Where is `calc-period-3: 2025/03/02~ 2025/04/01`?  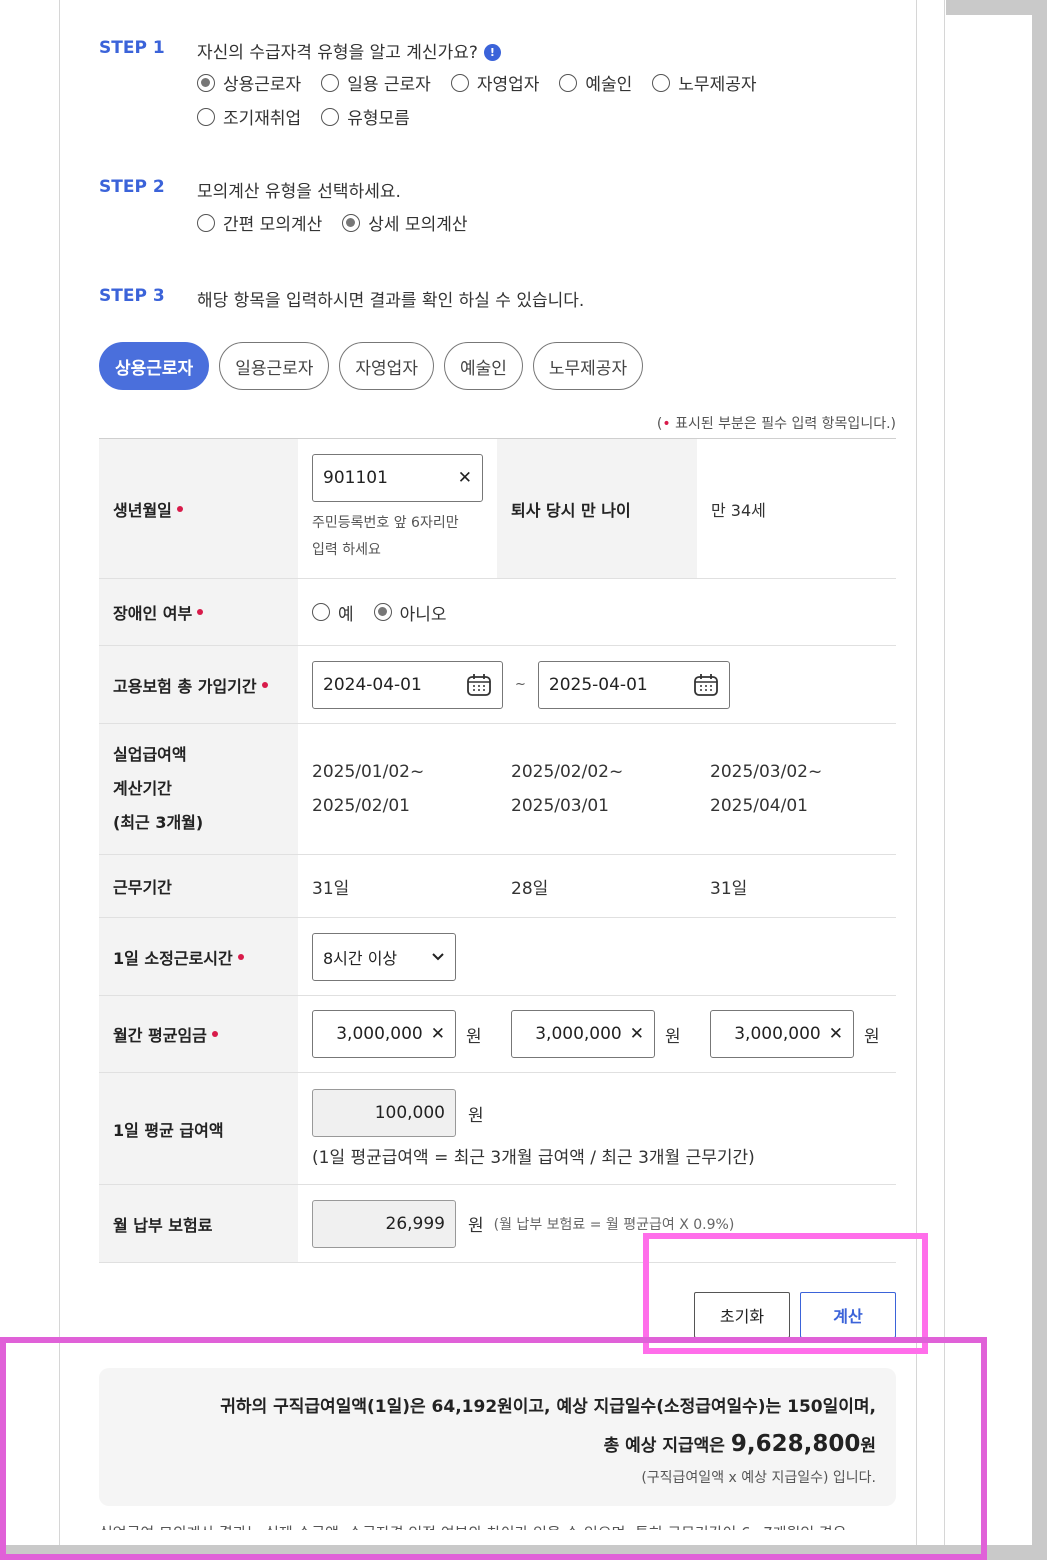 calc-period-3: 2025/03/02~ 2025/04/01 is located at coordinates (766, 789).